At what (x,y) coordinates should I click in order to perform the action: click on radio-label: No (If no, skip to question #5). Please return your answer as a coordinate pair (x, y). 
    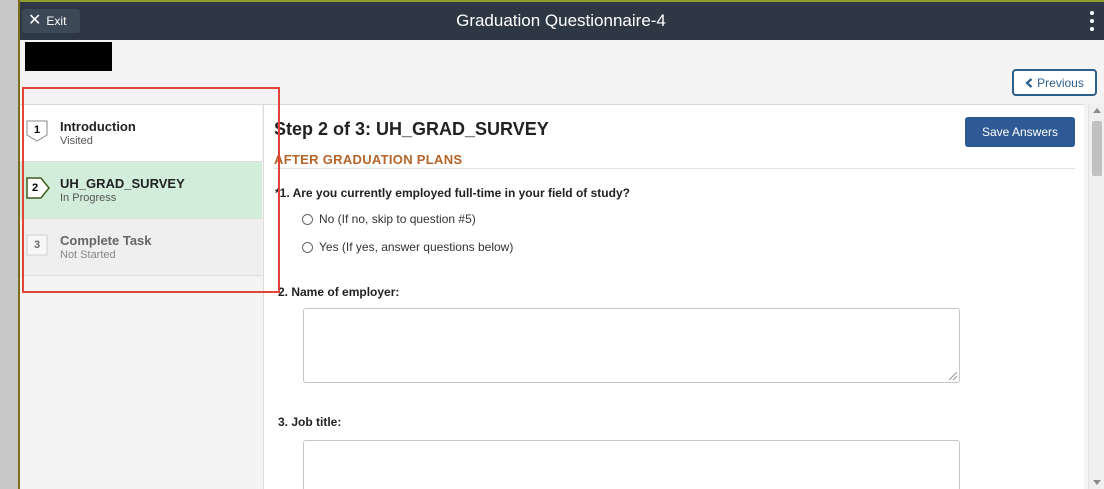
    Looking at the image, I should click on (397, 219).